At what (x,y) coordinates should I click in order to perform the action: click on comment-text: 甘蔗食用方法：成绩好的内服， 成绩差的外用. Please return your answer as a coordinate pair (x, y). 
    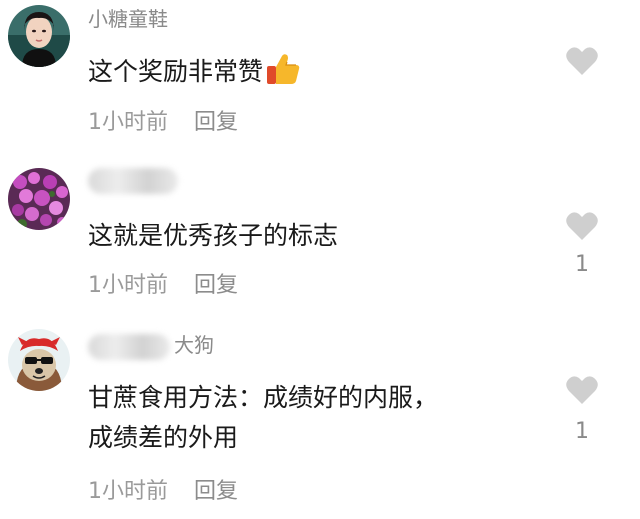
    Looking at the image, I should click on (263, 417).